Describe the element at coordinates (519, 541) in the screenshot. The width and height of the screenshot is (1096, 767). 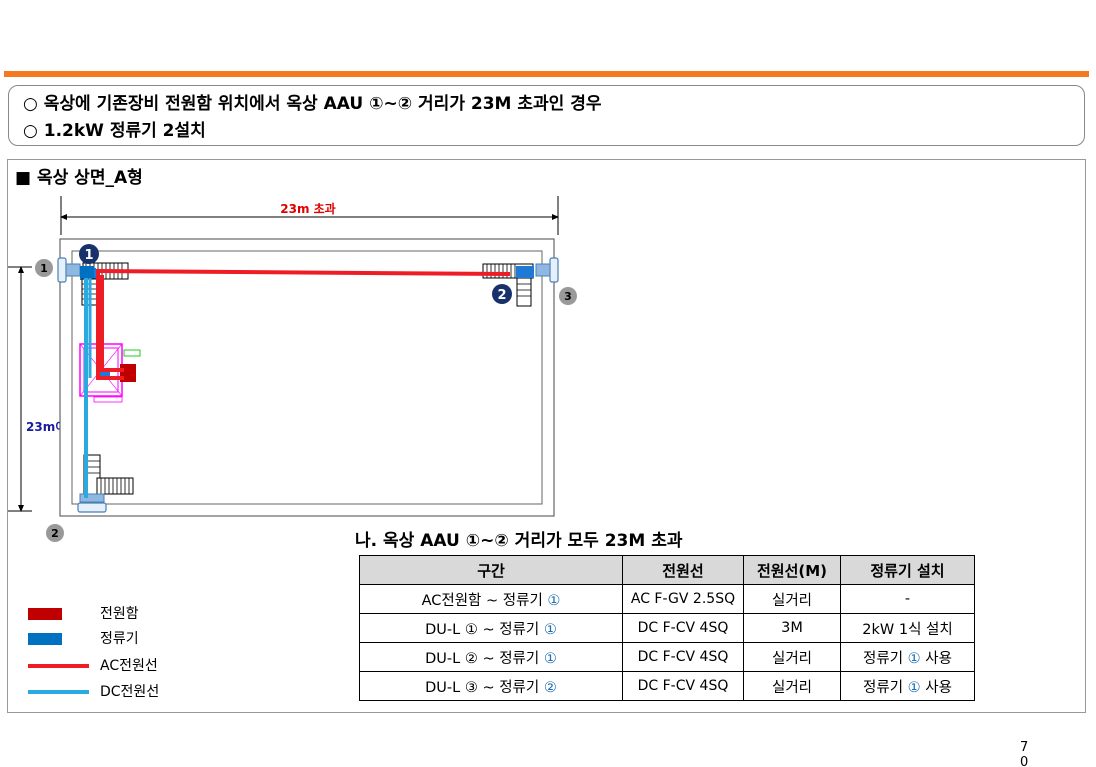
I see `table-title: 나. 옥상 AAU ①~② 거리가 모두 23M 초과` at that location.